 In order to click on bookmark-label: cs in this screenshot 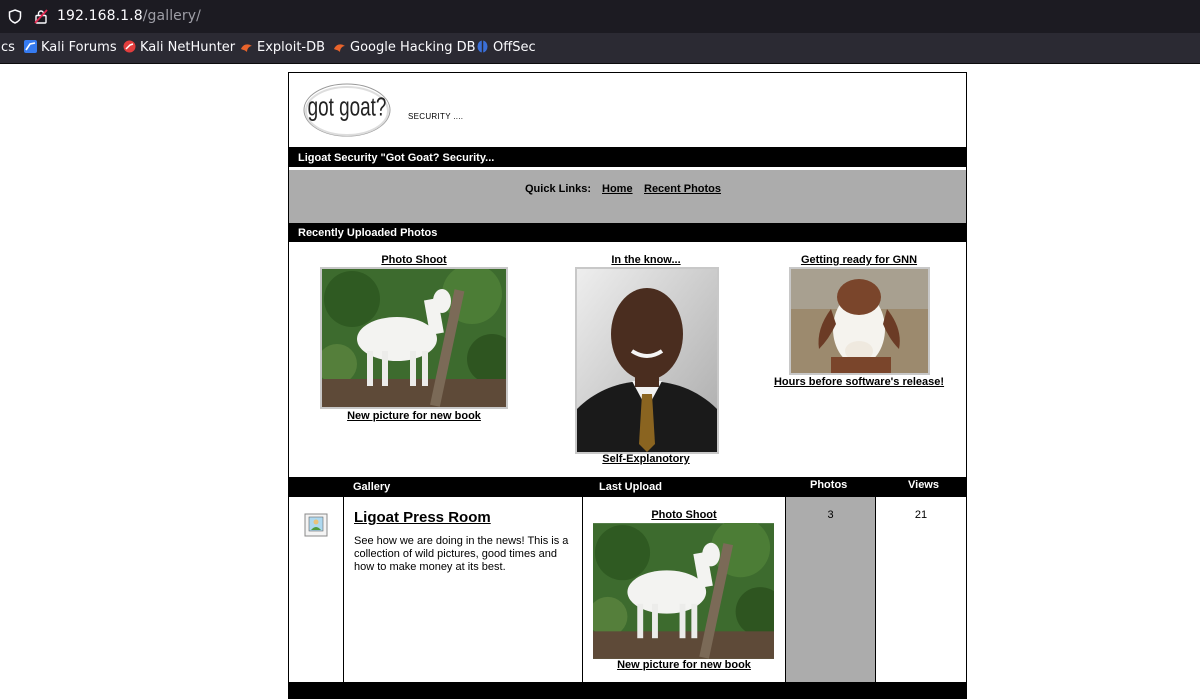, I will do `click(8, 47)`.